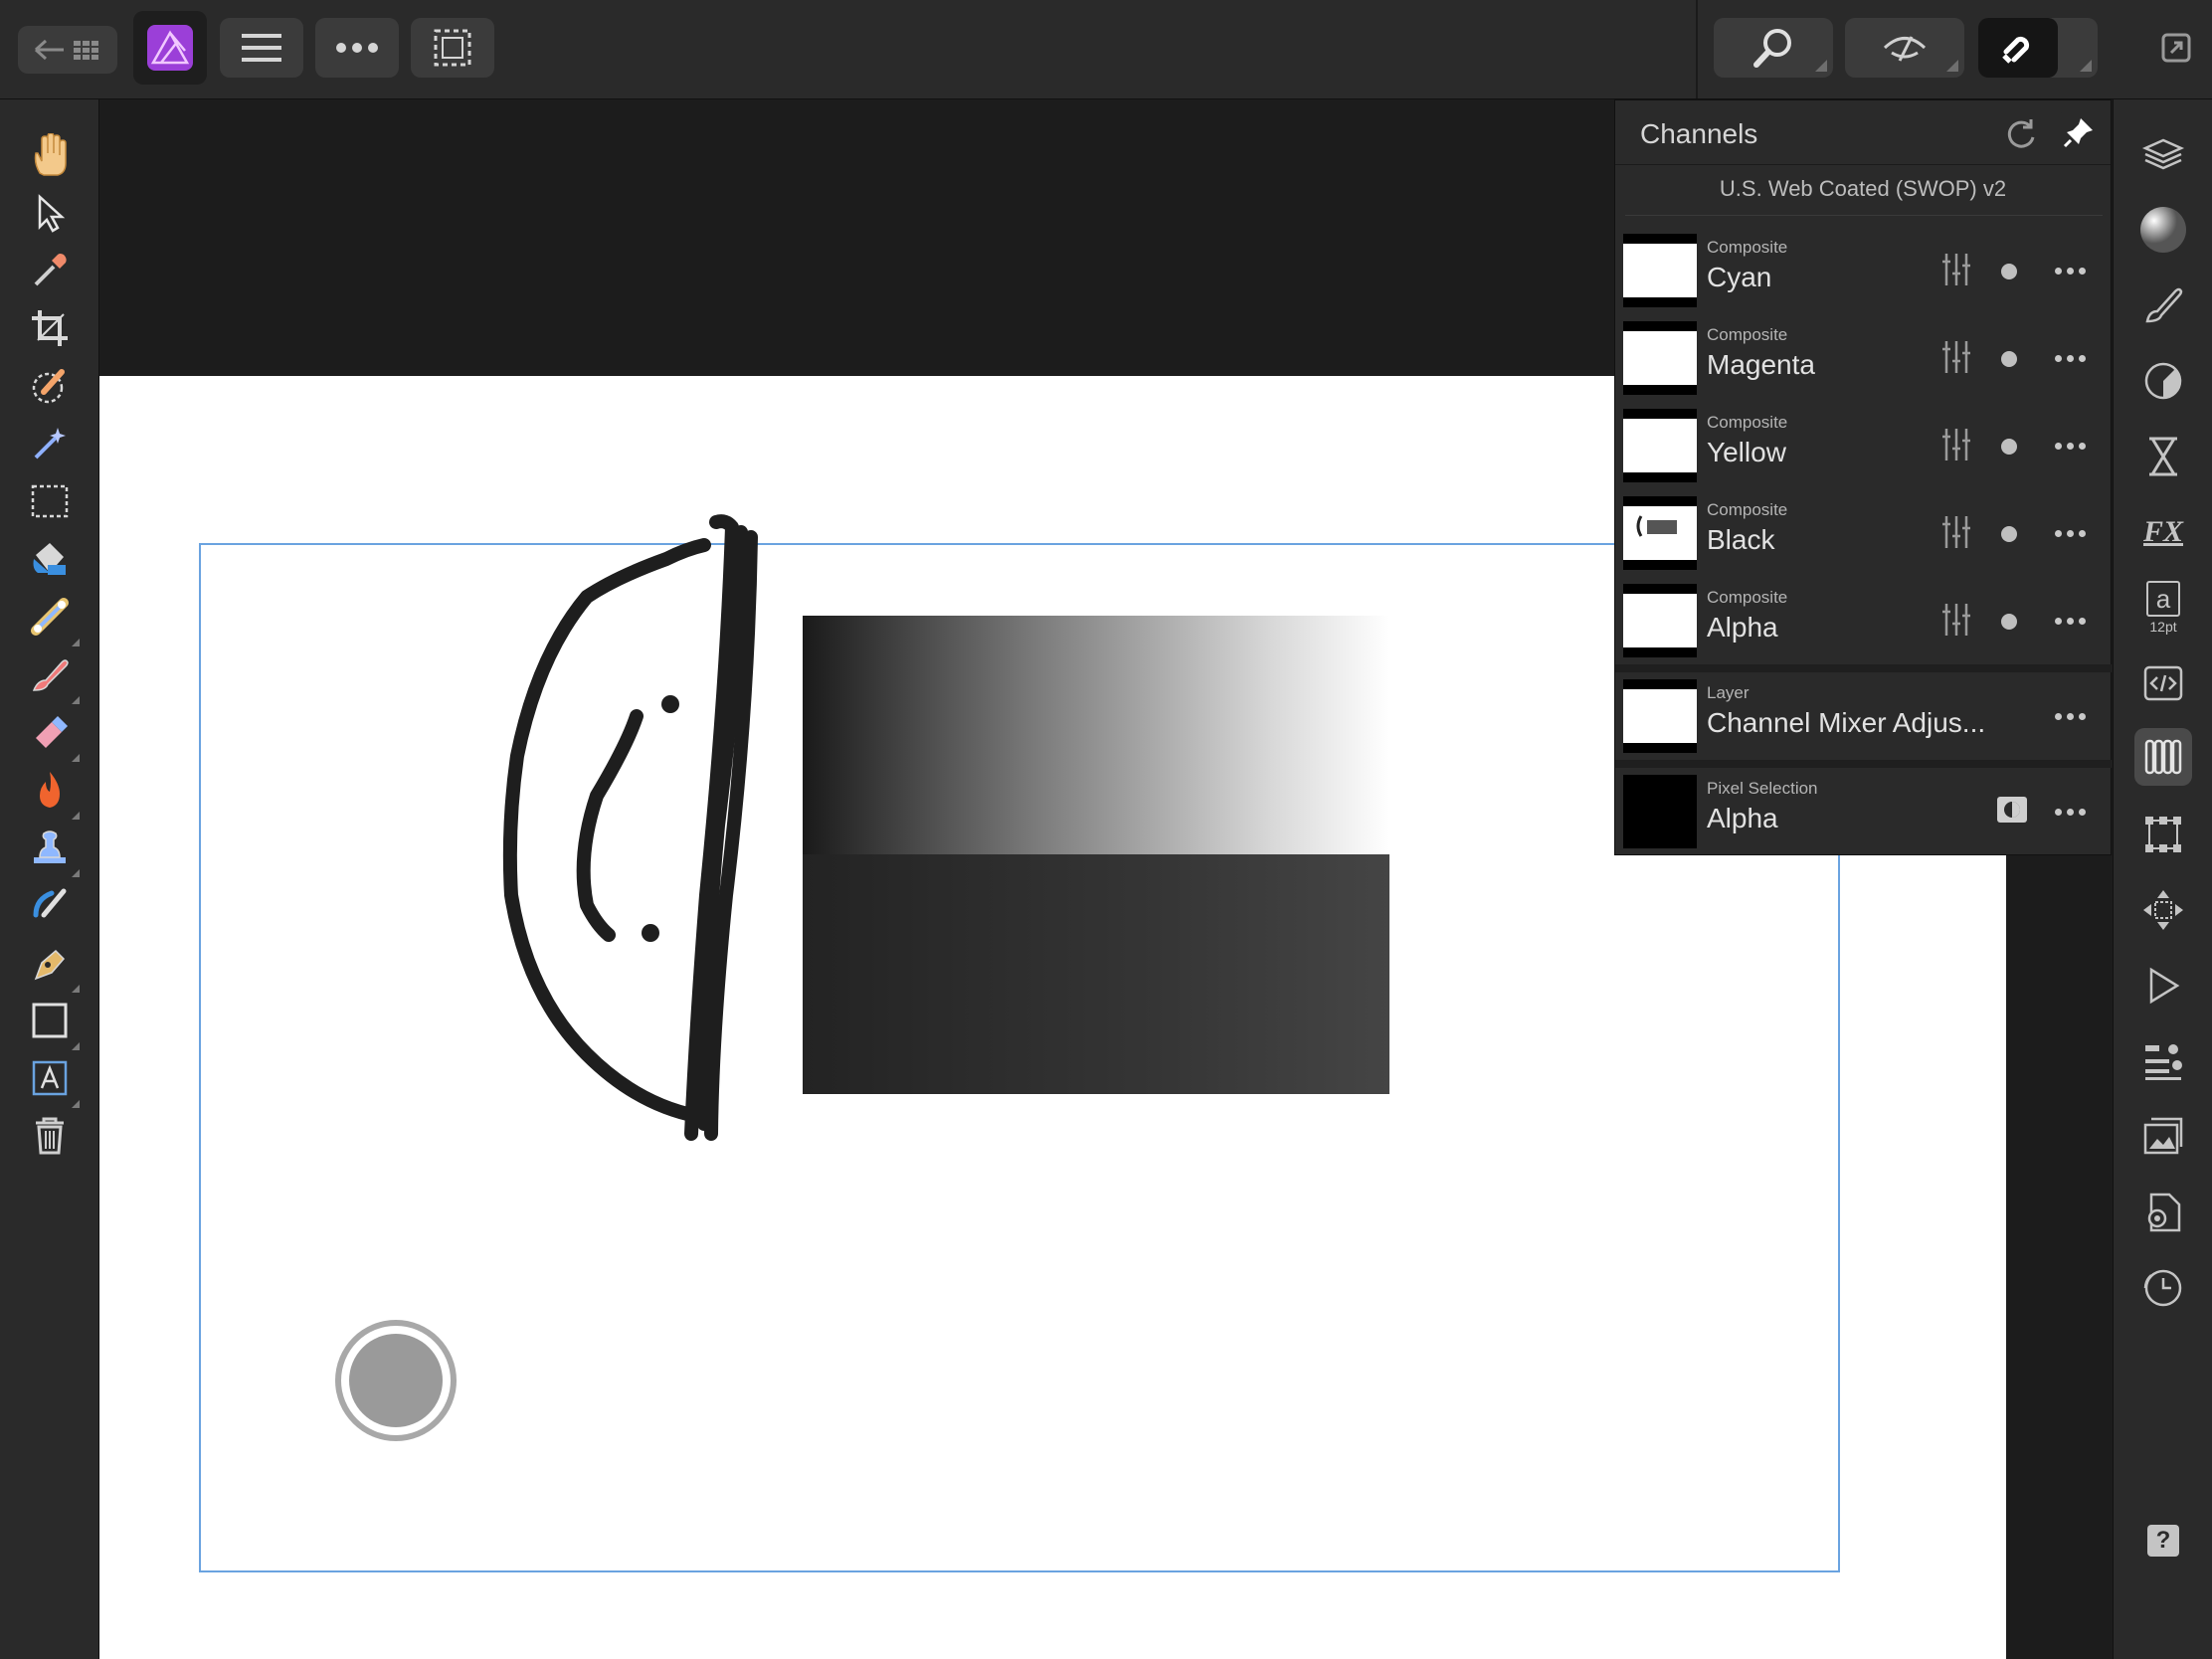 This screenshot has height=1659, width=2212. I want to click on more-button, so click(357, 48).